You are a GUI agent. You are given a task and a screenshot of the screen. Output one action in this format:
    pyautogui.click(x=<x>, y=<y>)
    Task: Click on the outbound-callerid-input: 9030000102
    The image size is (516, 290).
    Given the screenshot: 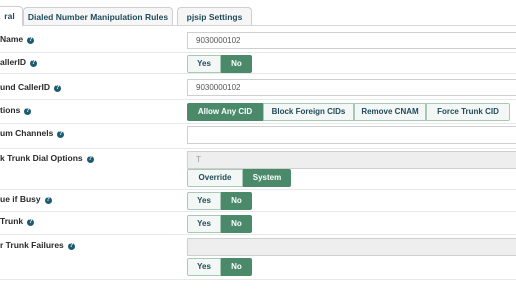 What is the action you would take?
    pyautogui.click(x=351, y=87)
    